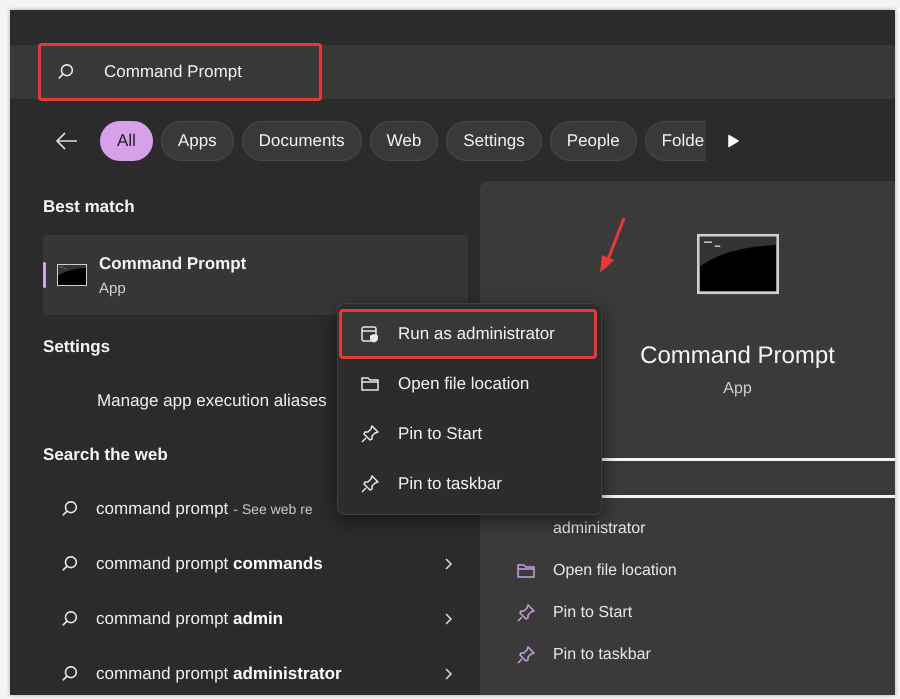 Image resolution: width=900 pixels, height=699 pixels. I want to click on web-suggestion: command prompt commands, so click(209, 564).